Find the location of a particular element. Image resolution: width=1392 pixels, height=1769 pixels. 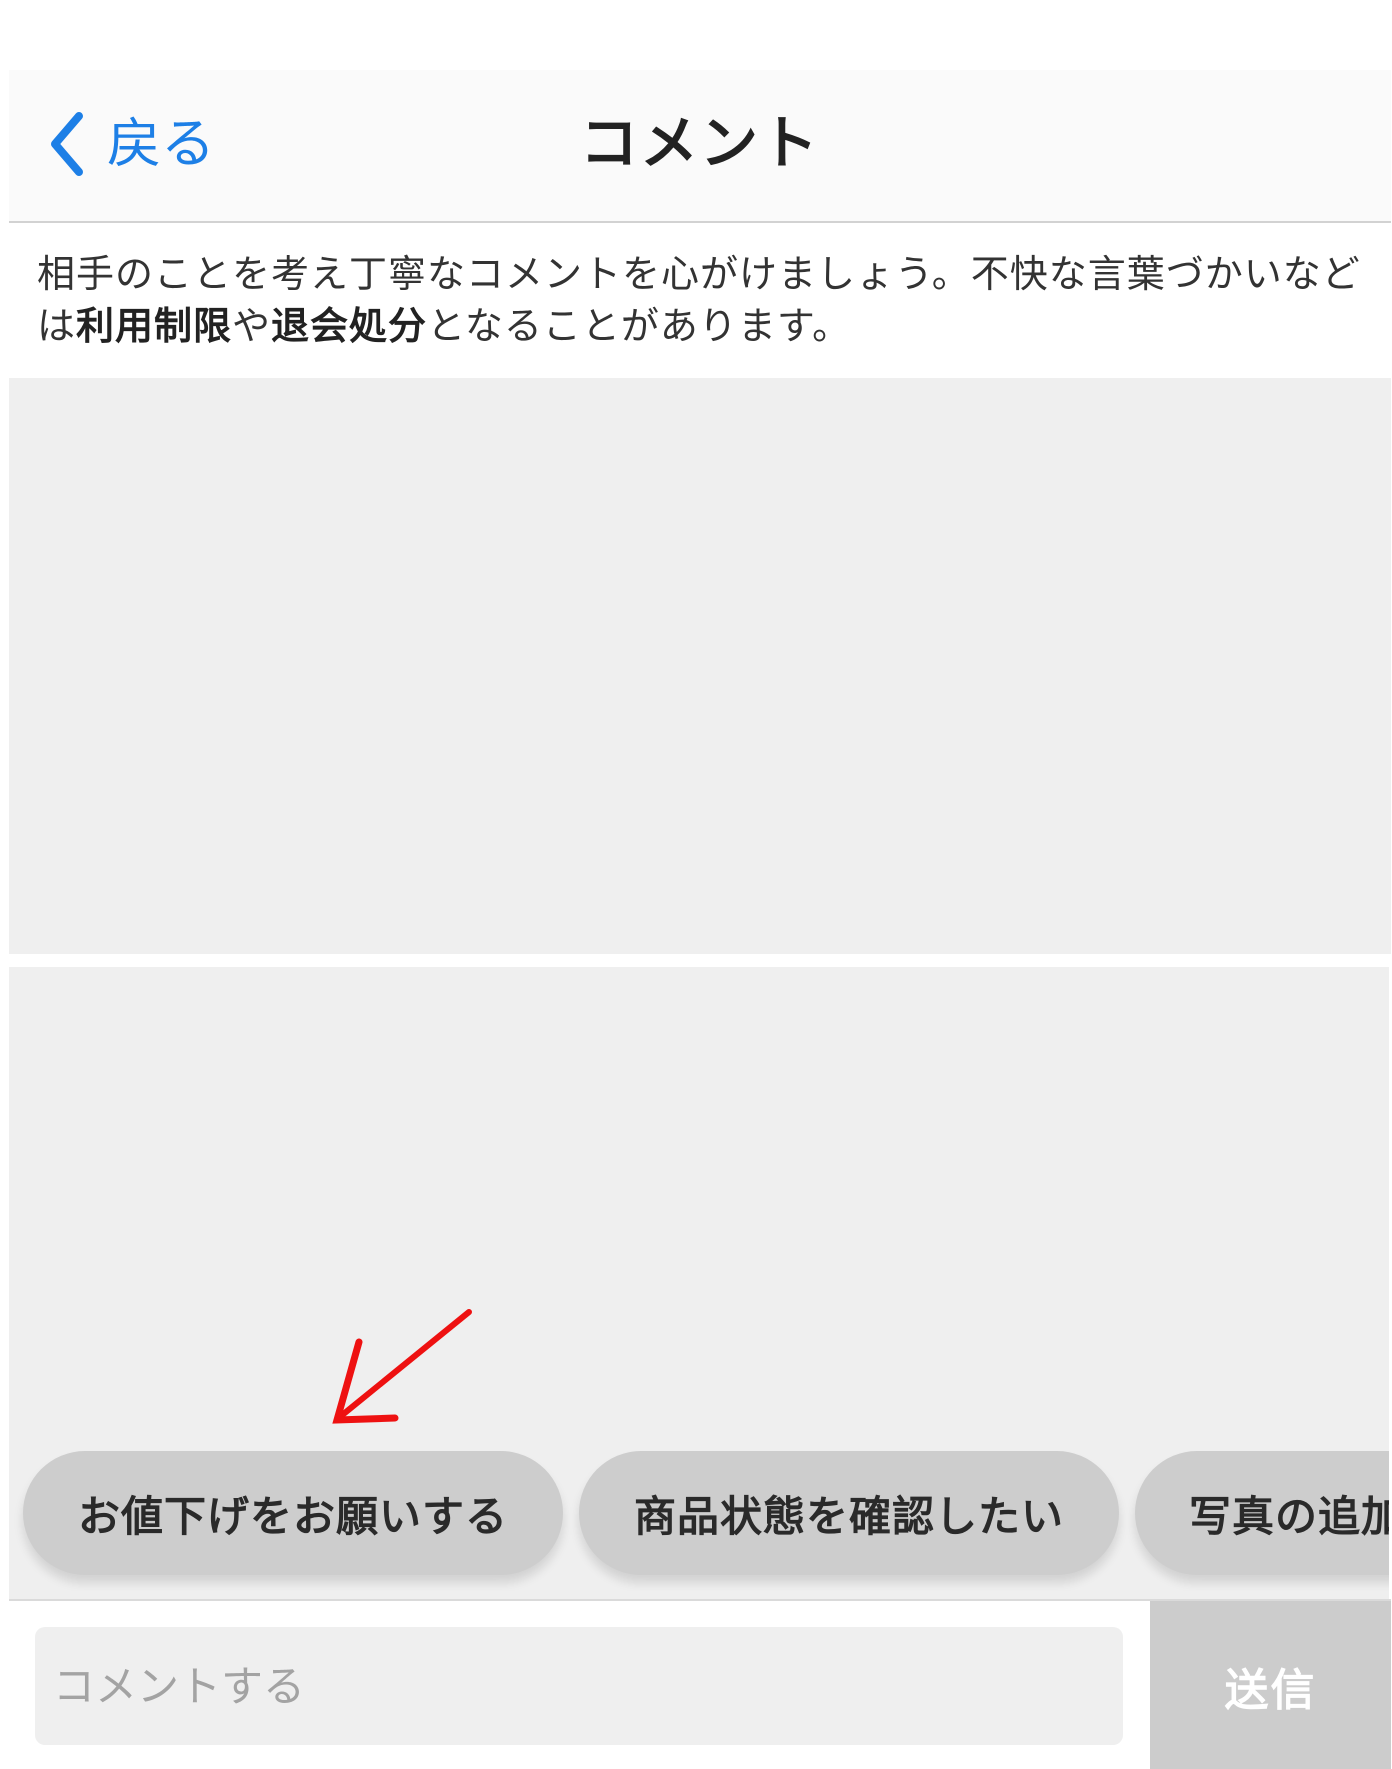

comment-composer: 送信 is located at coordinates (700, 1684).